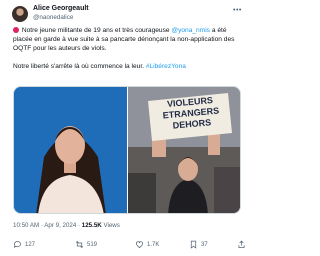 This screenshot has width=320, height=256. Describe the element at coordinates (17, 244) in the screenshot. I see `reply-icon` at that location.